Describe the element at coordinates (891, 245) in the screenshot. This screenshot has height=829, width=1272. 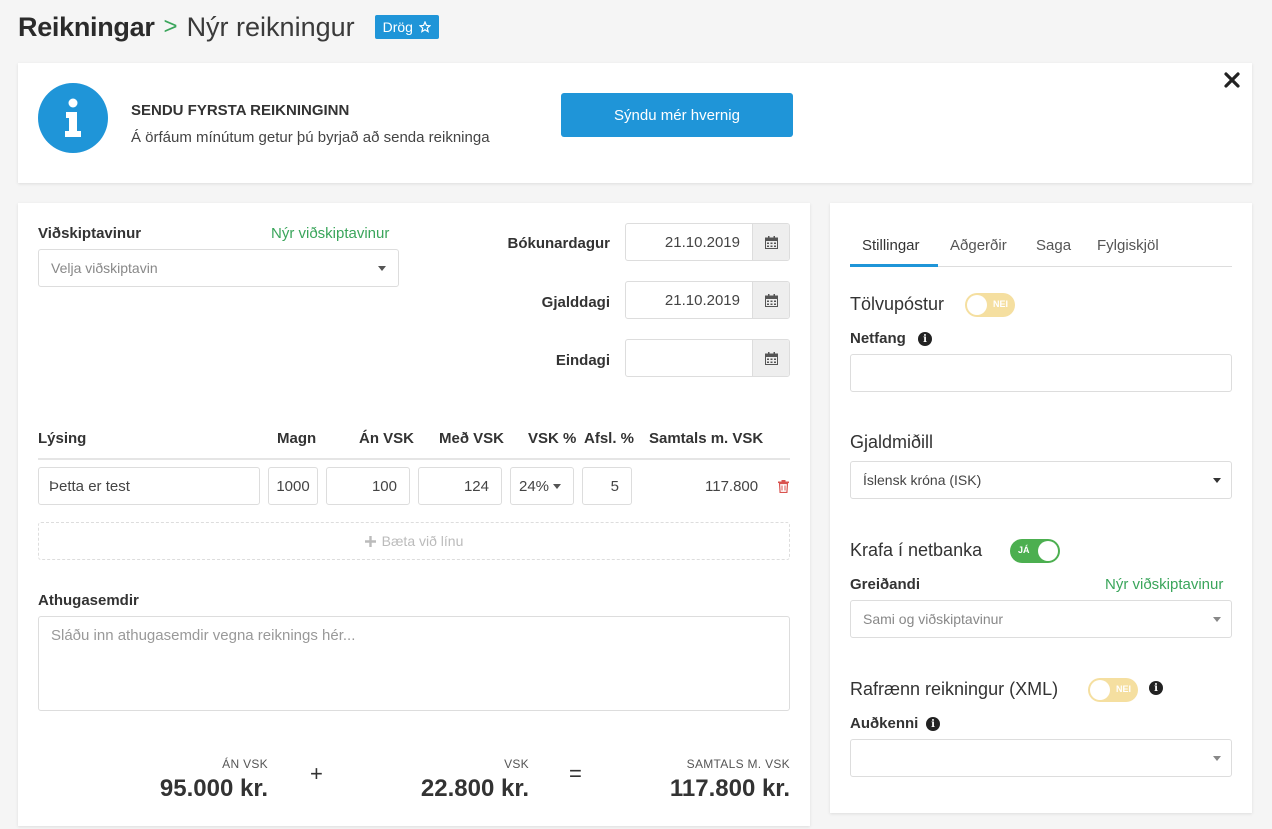
I see `tab-settings: Stillingar` at that location.